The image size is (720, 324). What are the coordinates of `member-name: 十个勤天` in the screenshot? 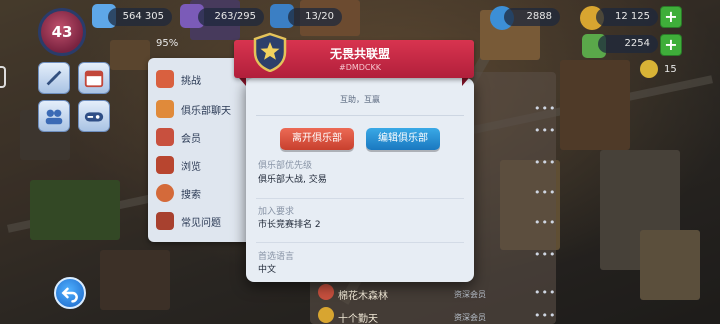 It's located at (358, 319).